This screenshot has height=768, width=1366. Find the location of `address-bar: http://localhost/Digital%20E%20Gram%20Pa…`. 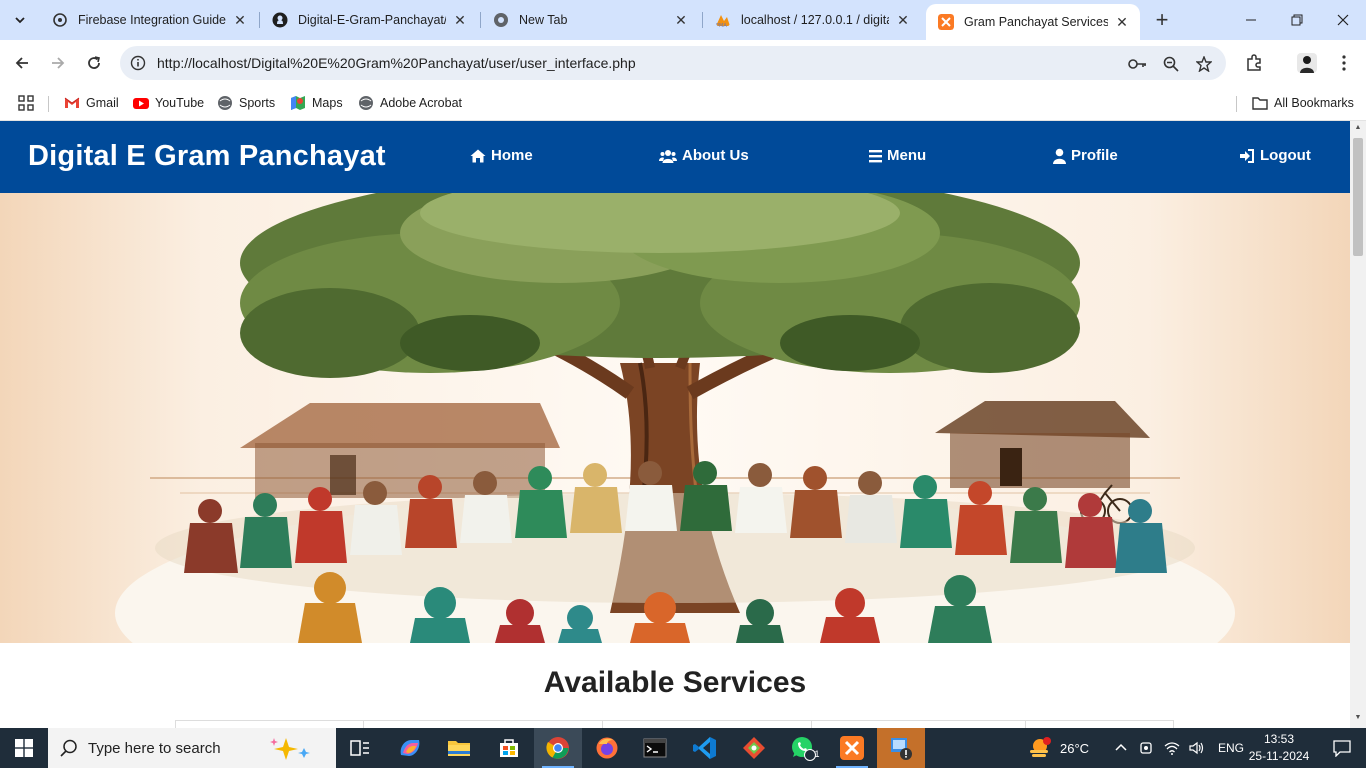

address-bar: http://localhost/Digital%20E%20Gram%20Pa… is located at coordinates (673, 63).